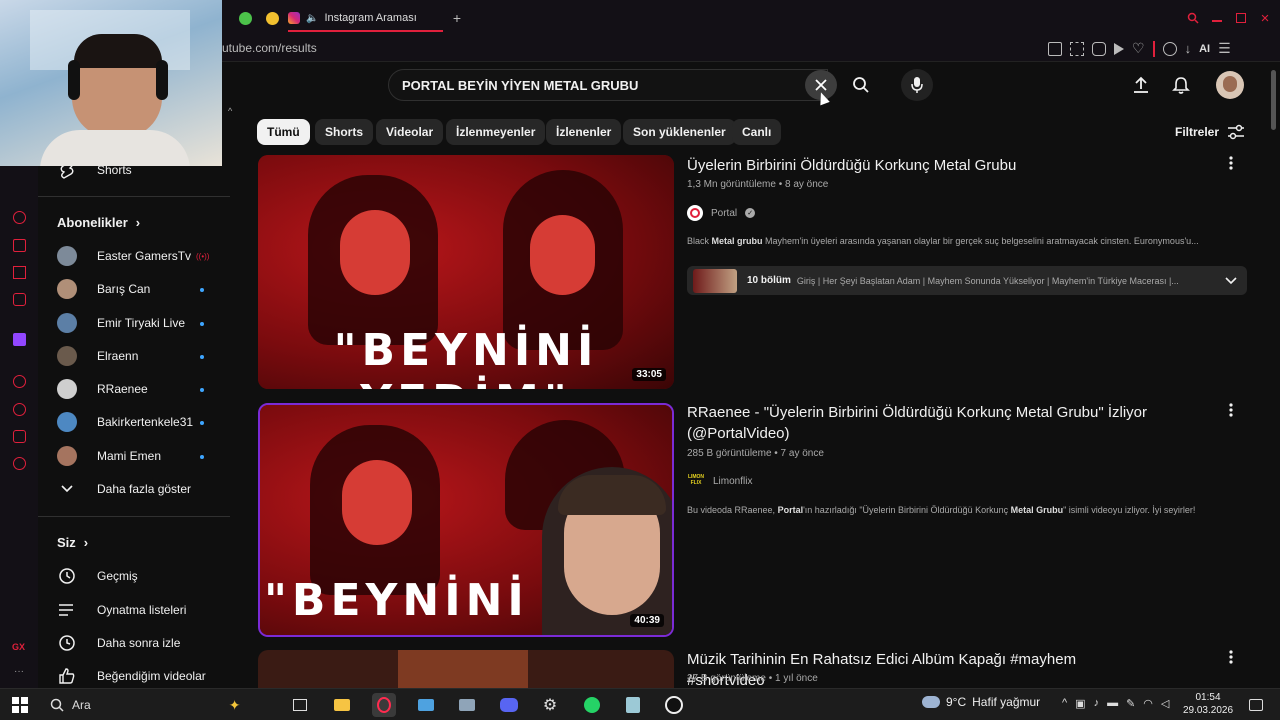 The image size is (1280, 720). What do you see at coordinates (467, 705) in the screenshot?
I see `gallery-icon` at bounding box center [467, 705].